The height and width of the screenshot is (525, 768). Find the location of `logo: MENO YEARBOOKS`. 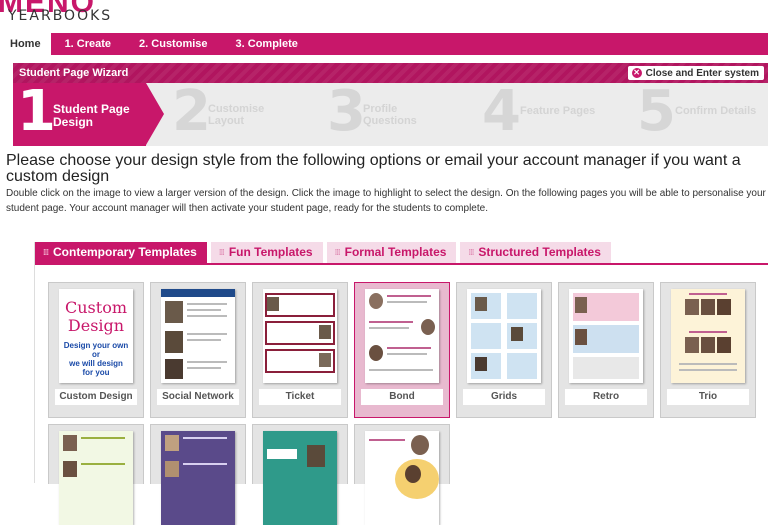

logo: MENO YEARBOOKS is located at coordinates (80, 15).